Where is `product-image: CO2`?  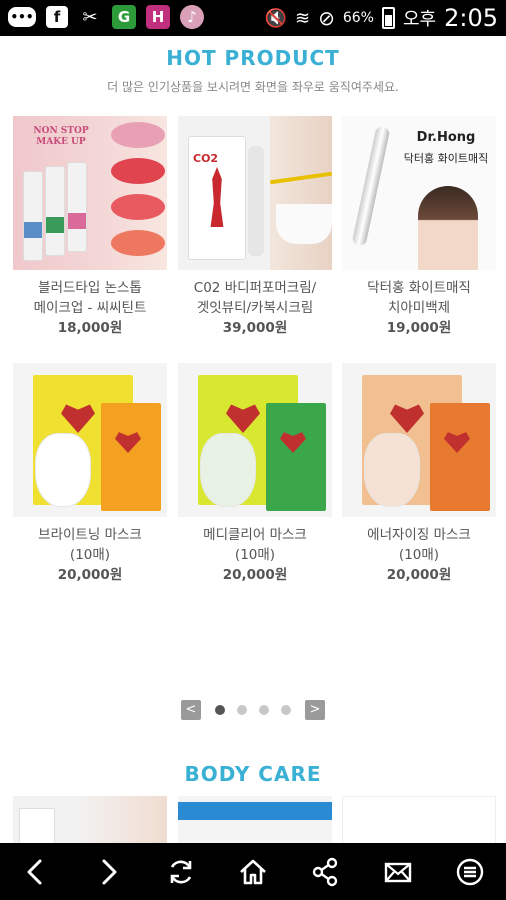 product-image: CO2 is located at coordinates (255, 193).